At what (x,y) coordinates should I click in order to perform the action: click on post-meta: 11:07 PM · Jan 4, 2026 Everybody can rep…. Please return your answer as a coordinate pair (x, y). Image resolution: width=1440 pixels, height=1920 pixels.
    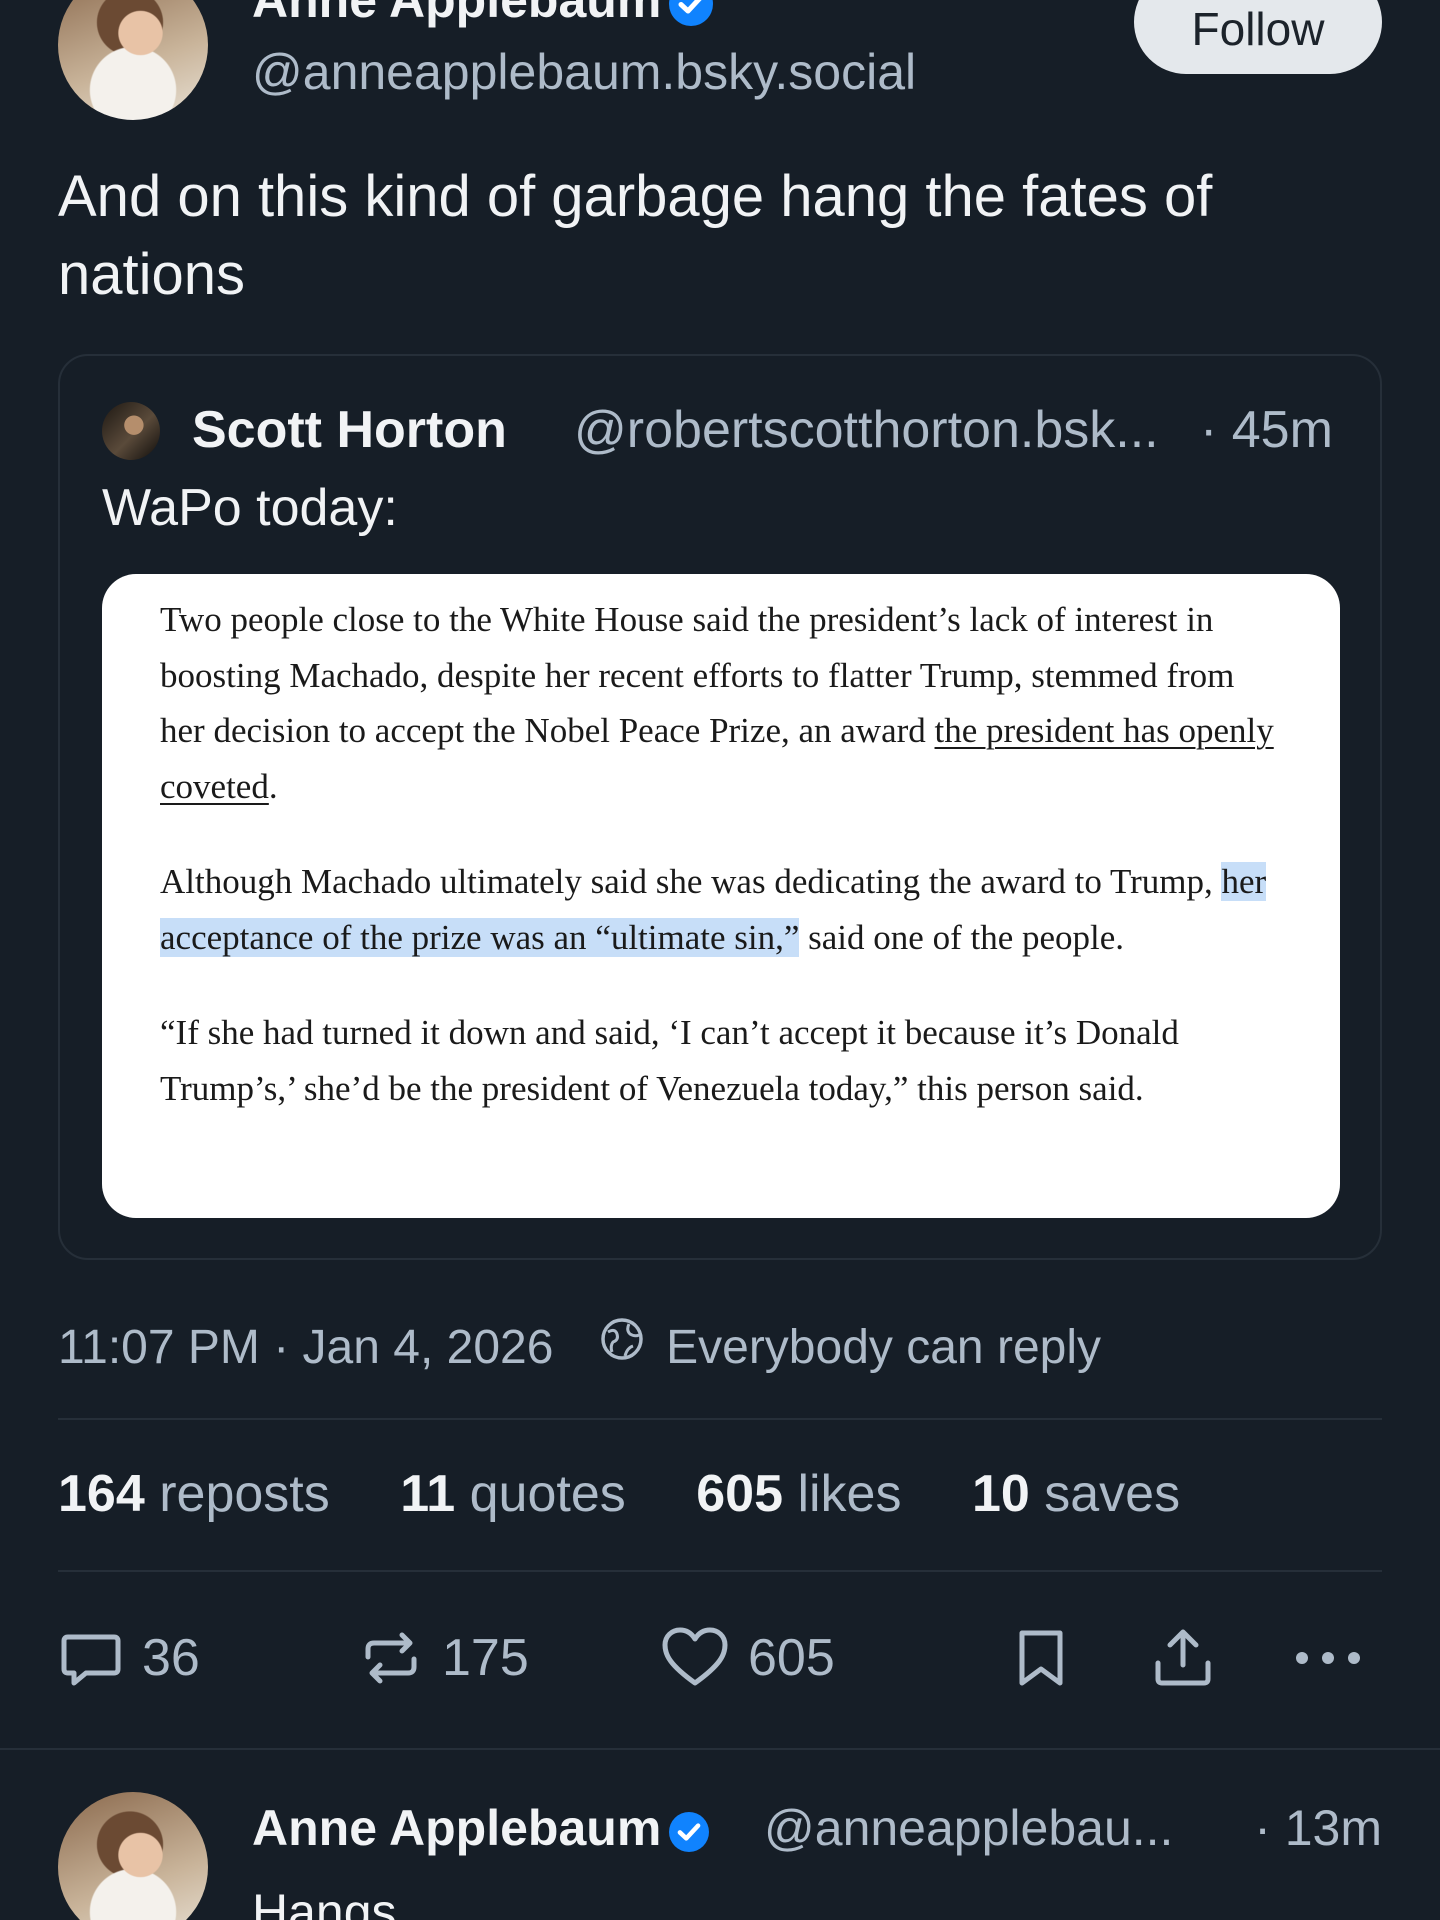
    Looking at the image, I should click on (579, 1348).